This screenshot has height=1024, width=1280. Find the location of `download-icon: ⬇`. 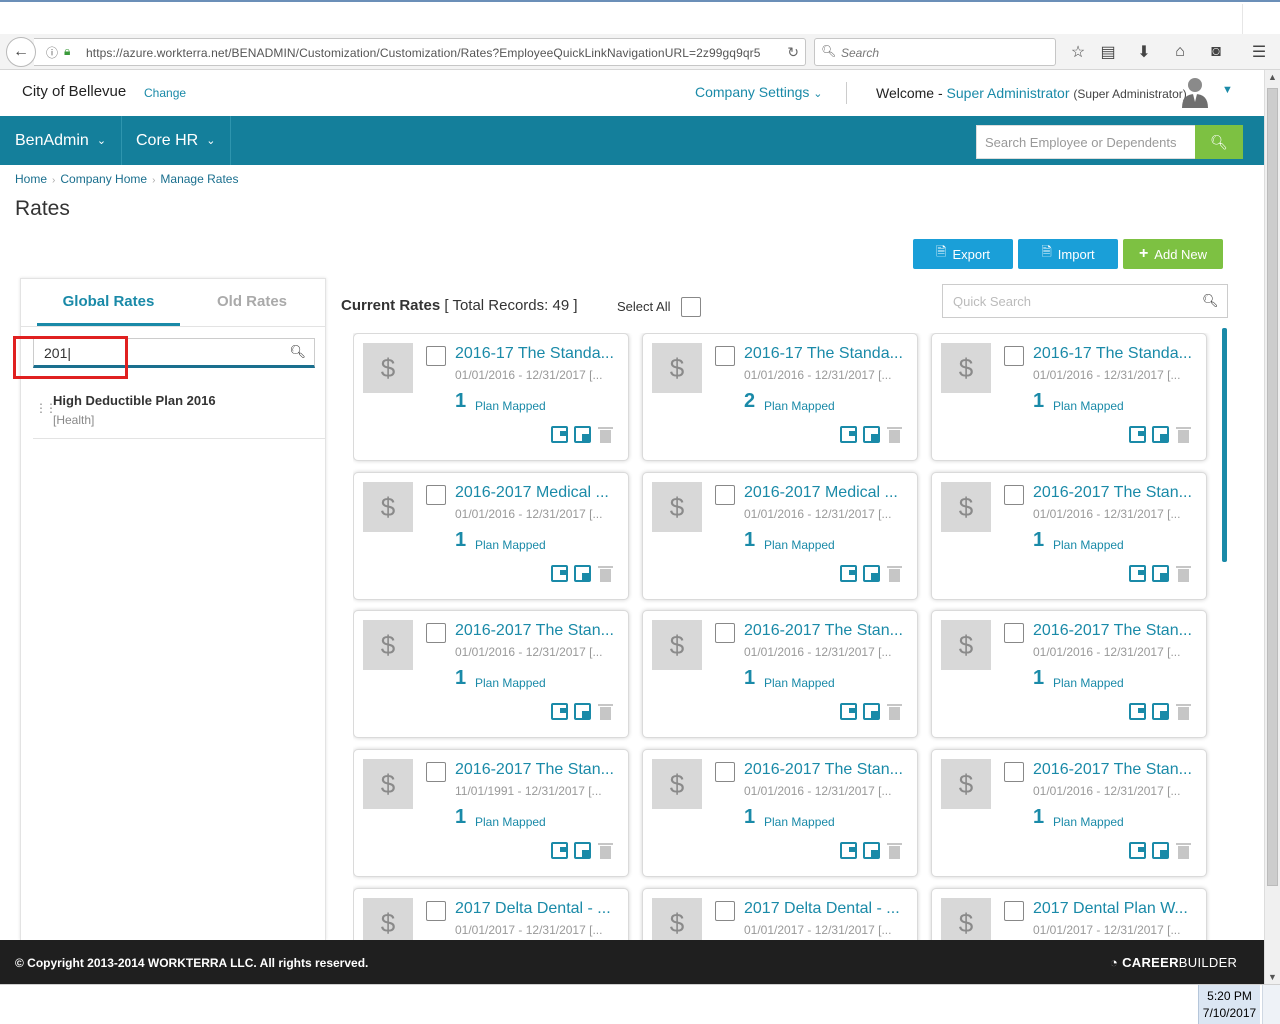

download-icon: ⬇ is located at coordinates (1144, 52).